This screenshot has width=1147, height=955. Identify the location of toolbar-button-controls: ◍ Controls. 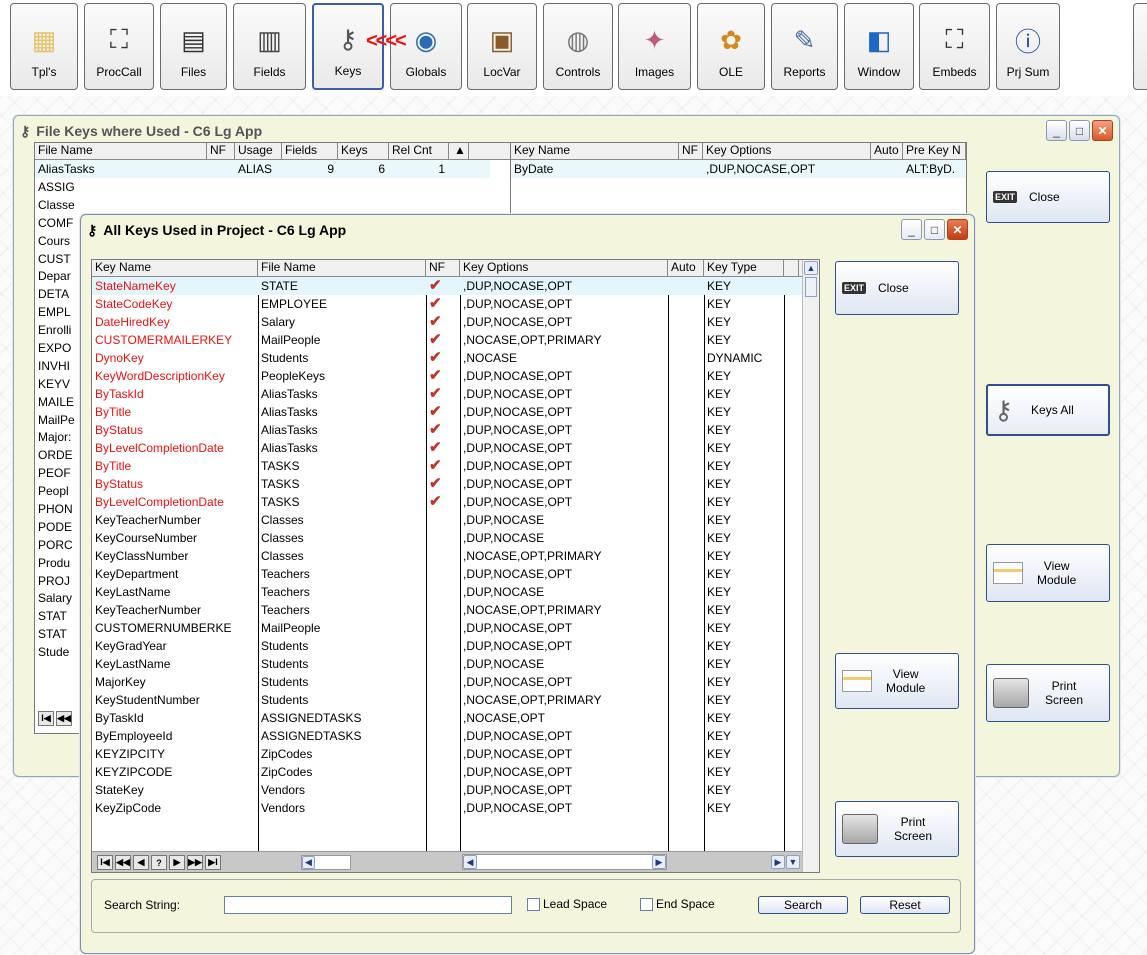
(578, 46).